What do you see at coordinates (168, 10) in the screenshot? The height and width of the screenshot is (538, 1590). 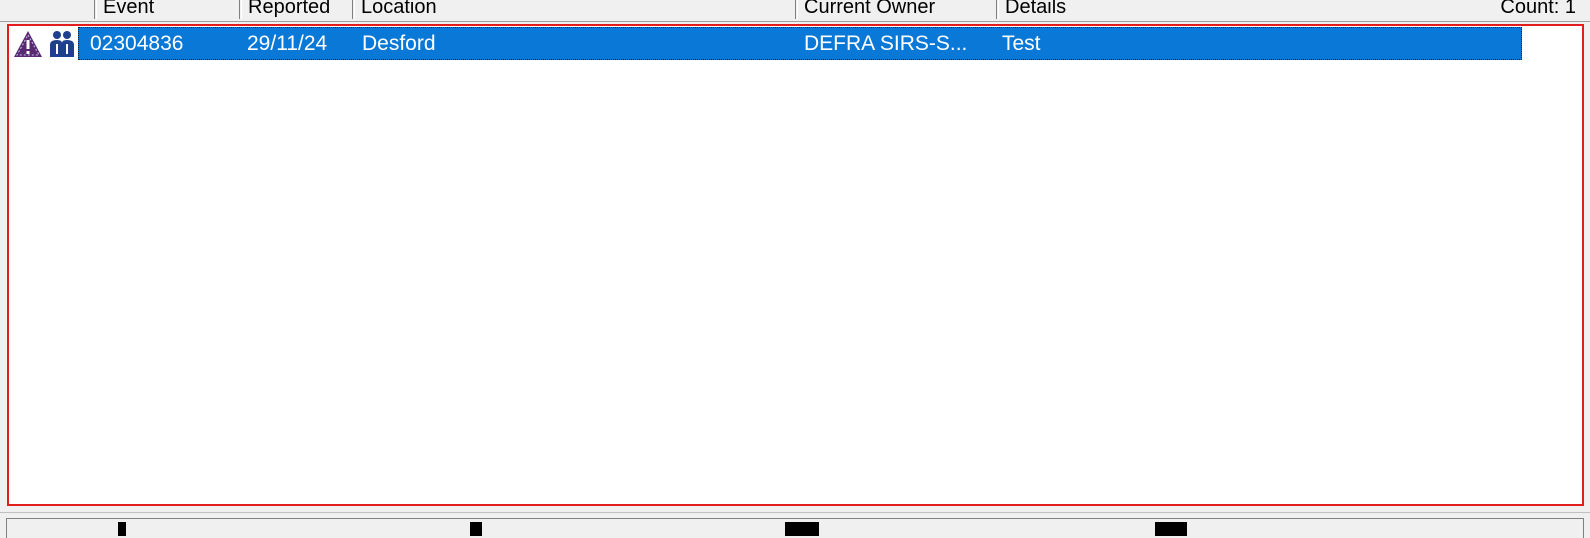 I see `column-header-event: Event` at bounding box center [168, 10].